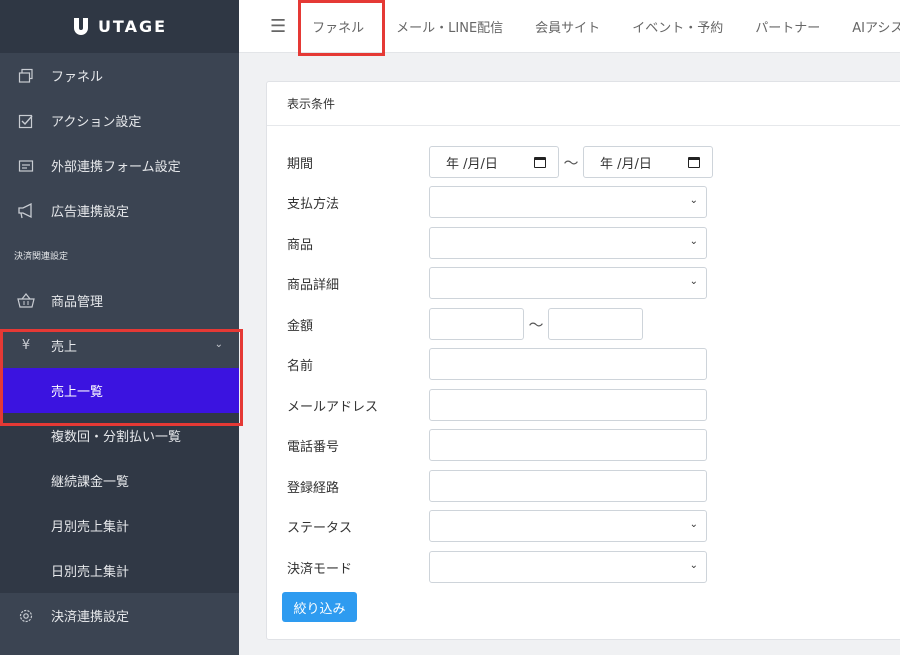  I want to click on name-row: 名前, so click(497, 364).